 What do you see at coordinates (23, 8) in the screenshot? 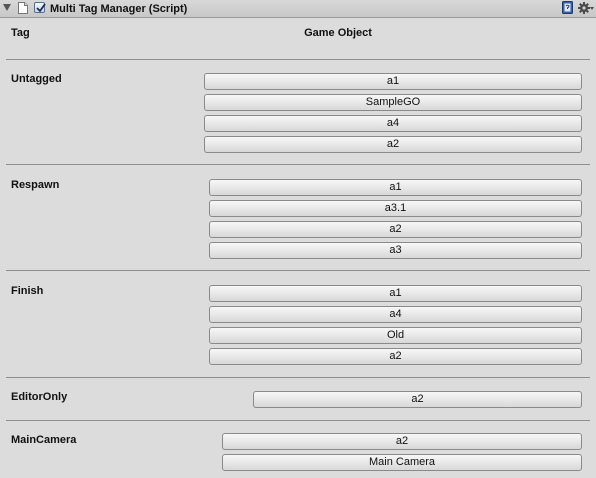
I see `script-icon` at bounding box center [23, 8].